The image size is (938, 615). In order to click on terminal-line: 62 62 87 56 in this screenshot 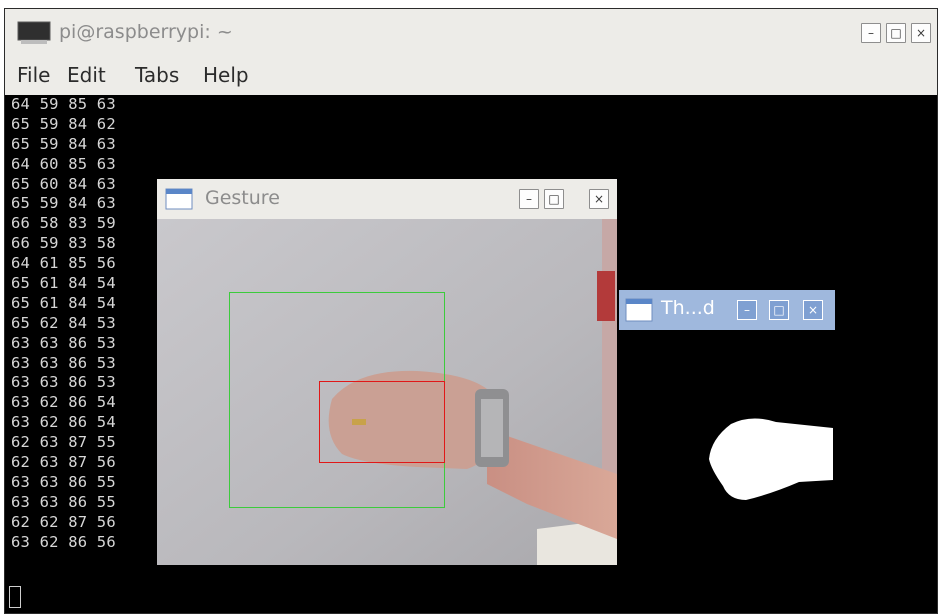, I will do `click(63, 521)`.